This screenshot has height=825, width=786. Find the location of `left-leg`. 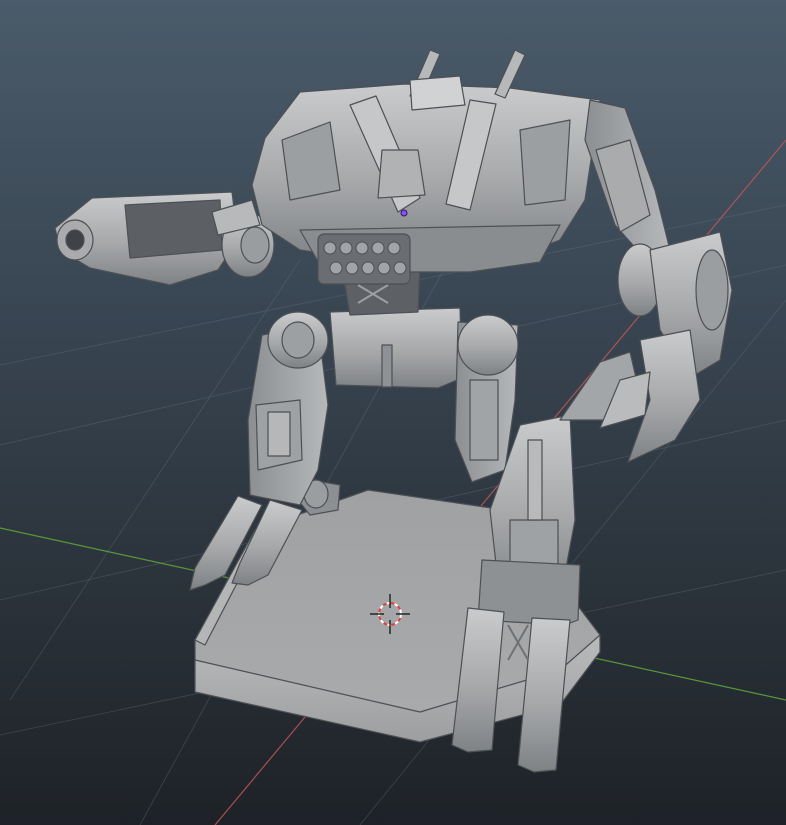

left-leg is located at coordinates (288, 408).